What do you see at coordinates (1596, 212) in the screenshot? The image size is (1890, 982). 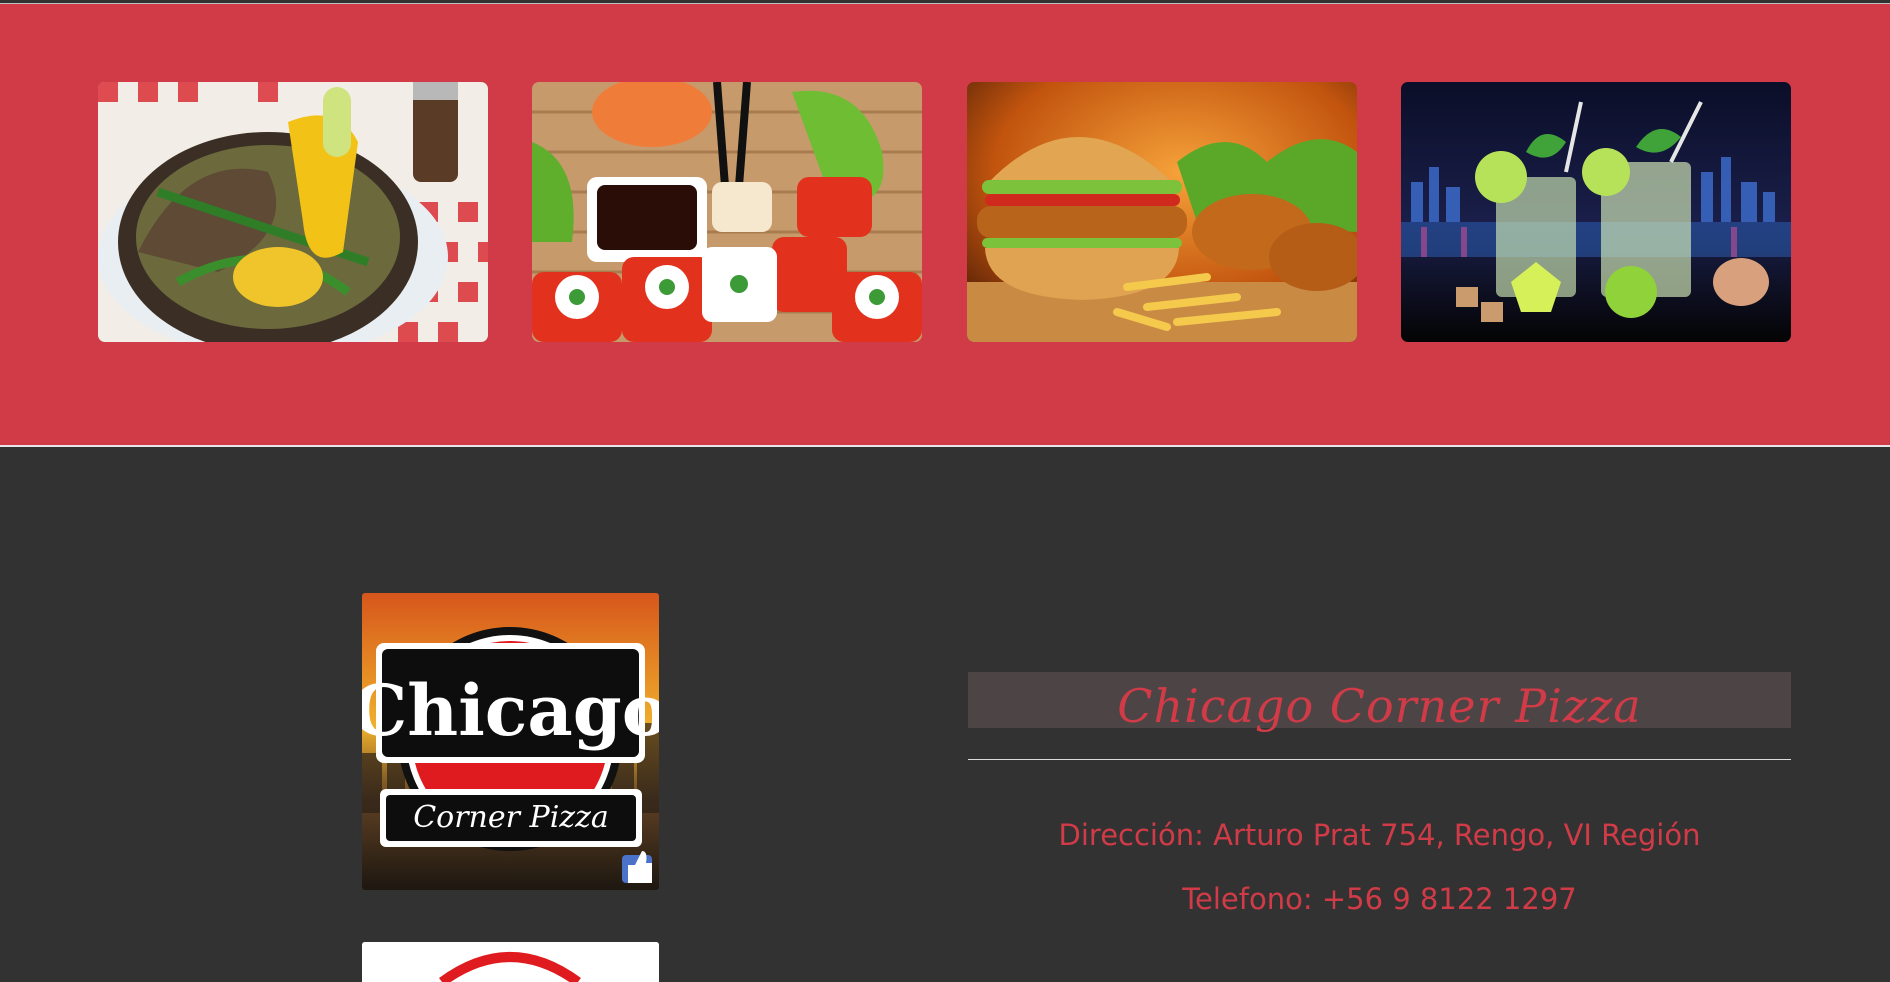 I see `mojito-drinks-image` at bounding box center [1596, 212].